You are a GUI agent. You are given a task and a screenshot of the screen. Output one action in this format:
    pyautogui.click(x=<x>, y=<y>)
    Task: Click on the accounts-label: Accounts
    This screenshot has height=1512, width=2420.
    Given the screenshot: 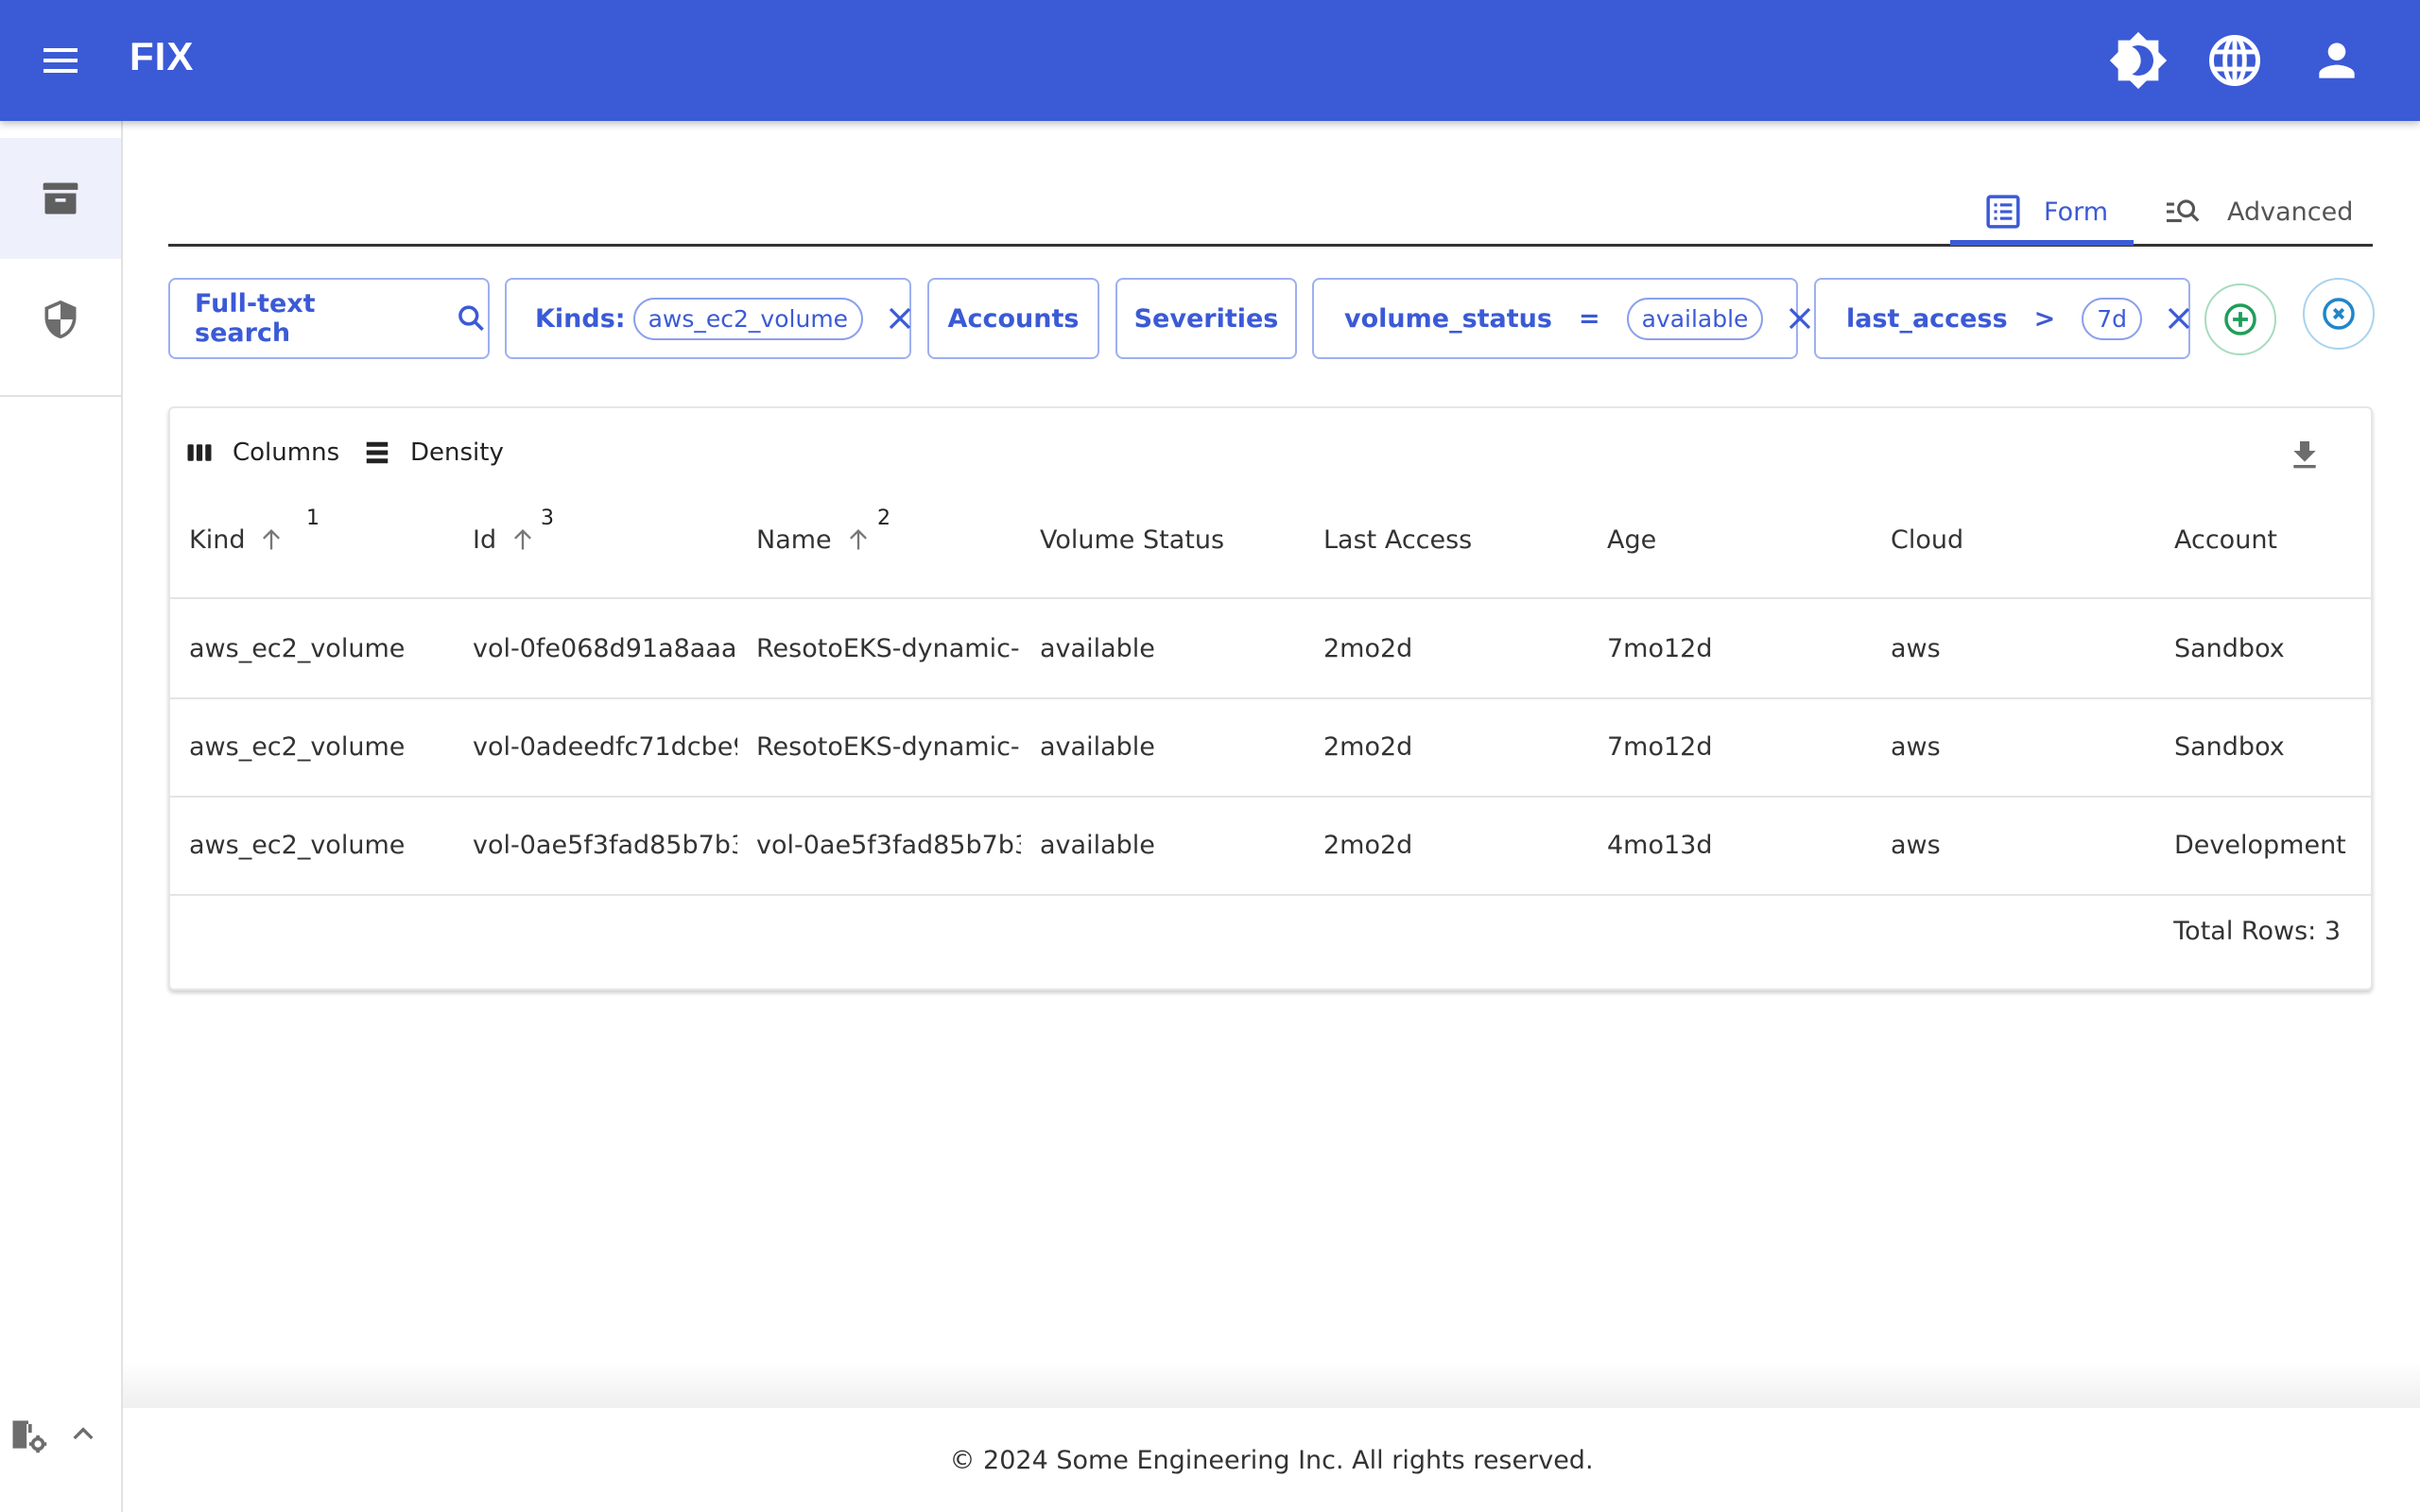 What is the action you would take?
    pyautogui.click(x=1013, y=318)
    